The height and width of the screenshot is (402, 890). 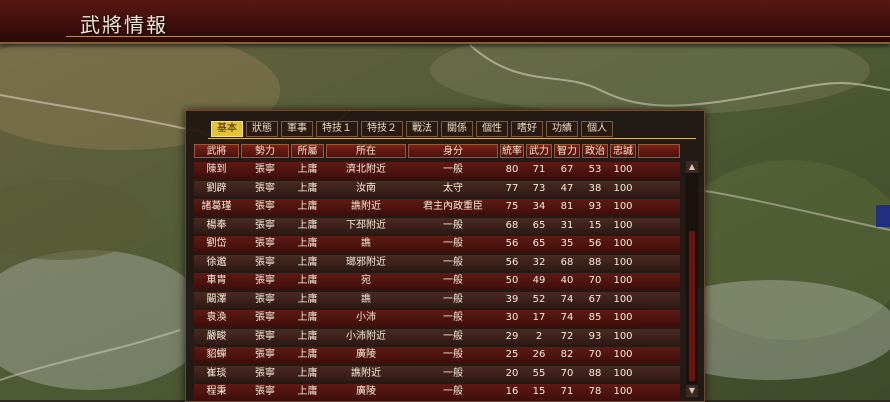 I want to click on column-header-1: 勢力, so click(x=265, y=151).